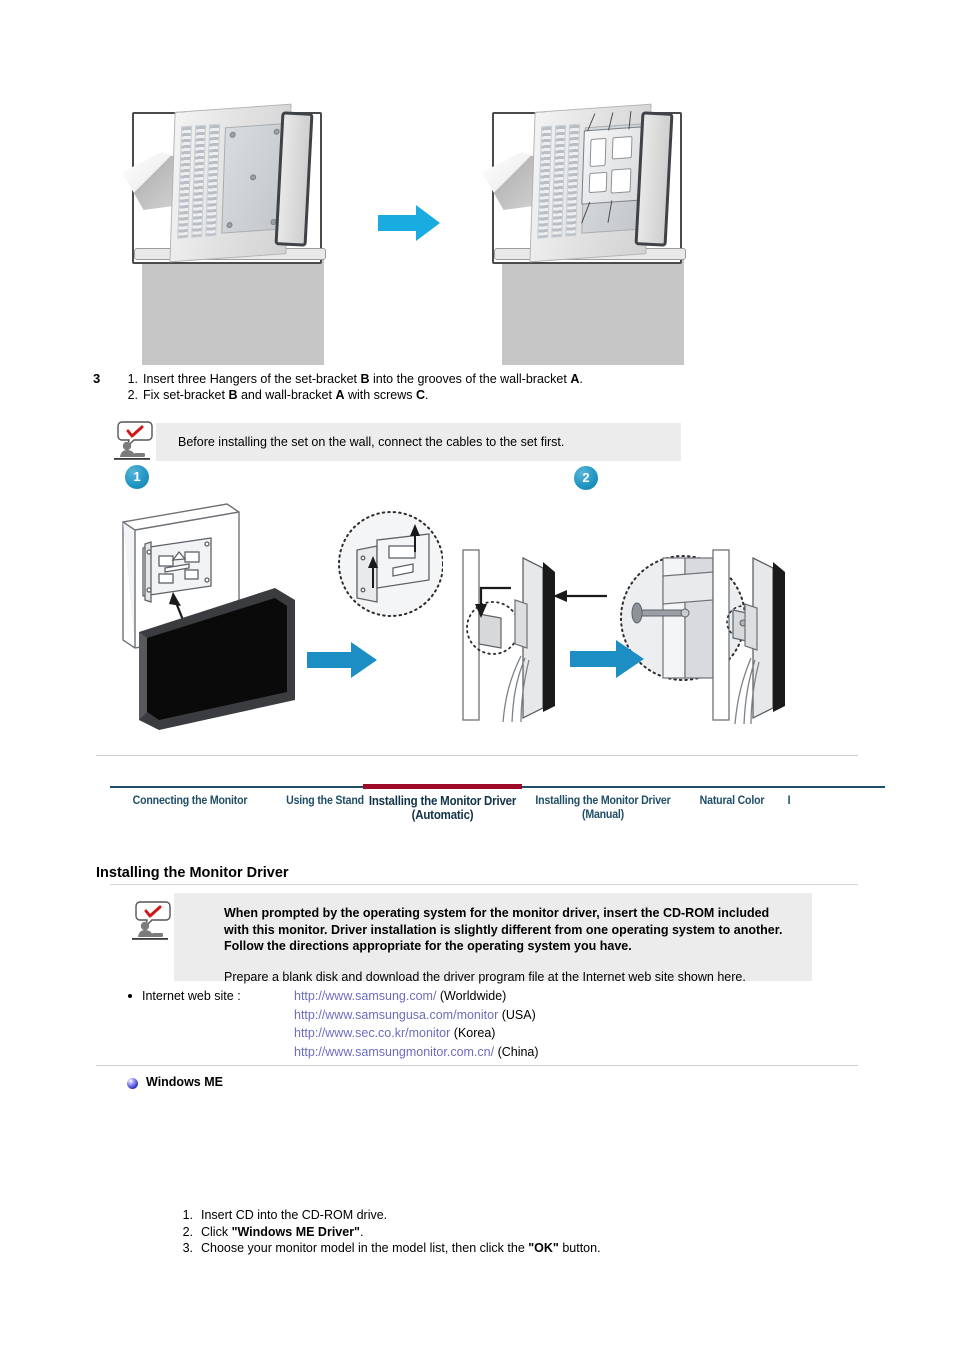  Describe the element at coordinates (517, 1014) in the screenshot. I see `link-region: (USA)` at that location.